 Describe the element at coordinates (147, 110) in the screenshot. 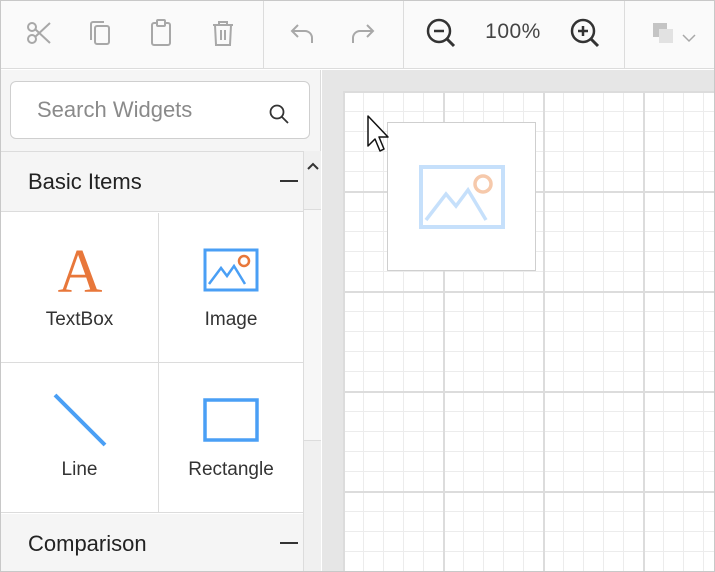

I see `search-input` at that location.